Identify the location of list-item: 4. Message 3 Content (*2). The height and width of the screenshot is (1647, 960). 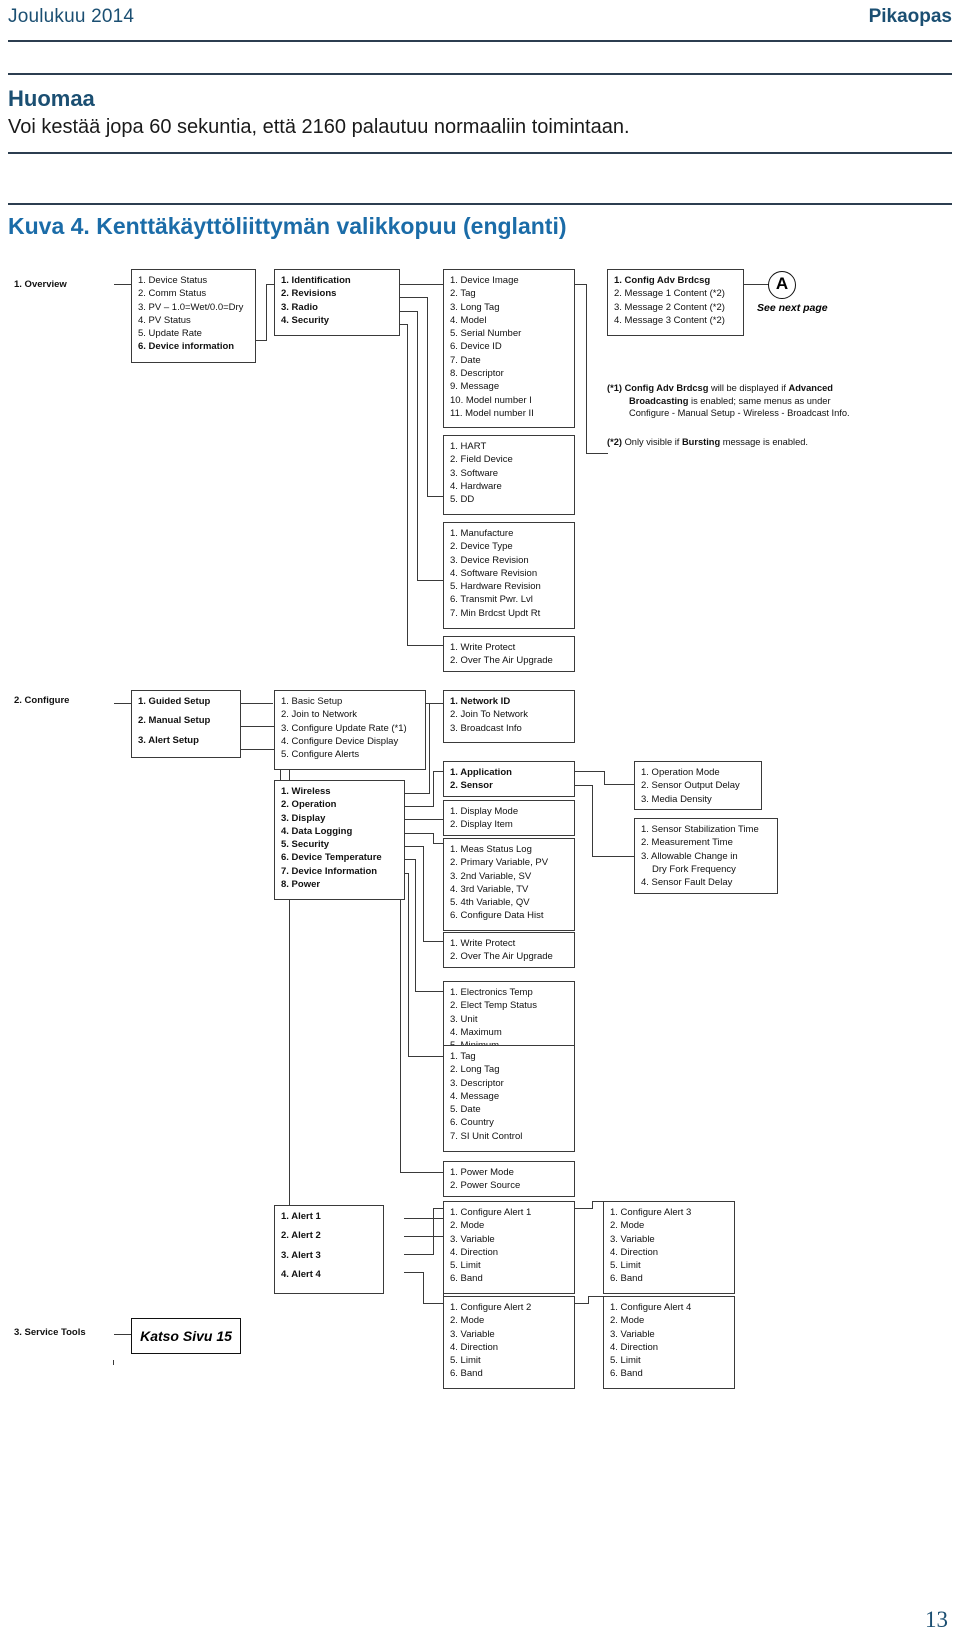
(669, 320).